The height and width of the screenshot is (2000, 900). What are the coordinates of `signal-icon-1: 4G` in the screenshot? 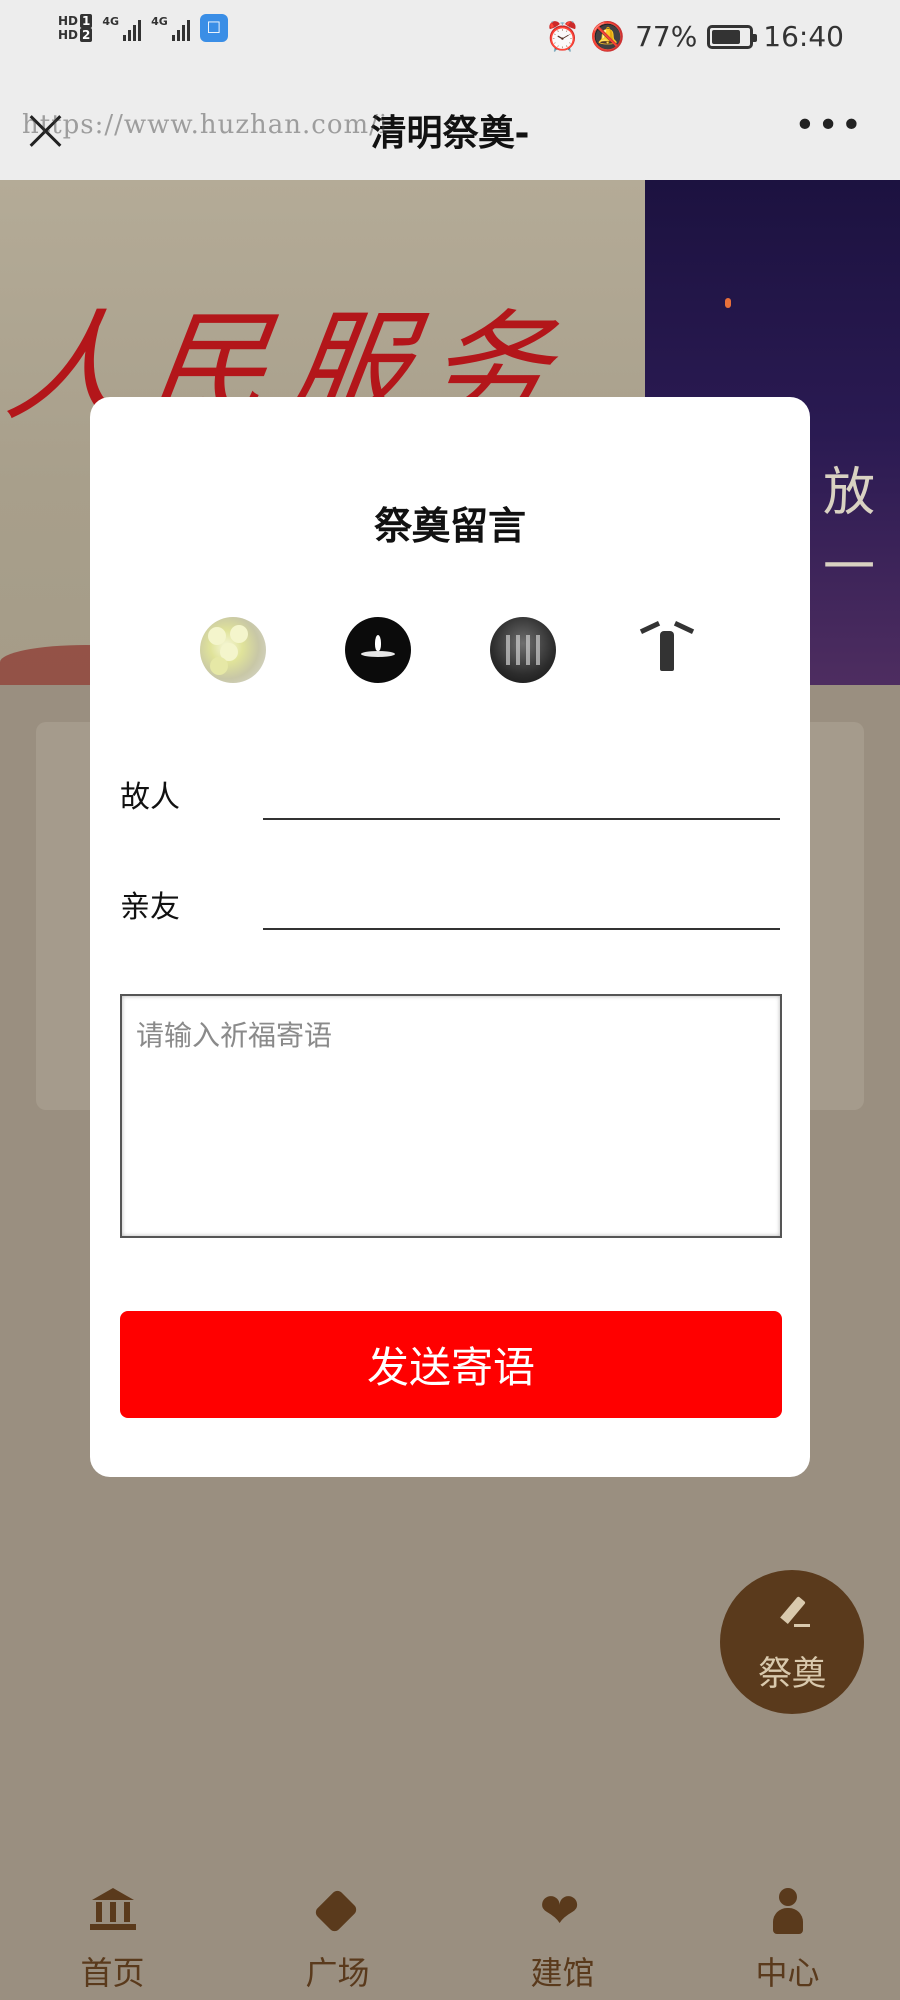 It's located at (122, 28).